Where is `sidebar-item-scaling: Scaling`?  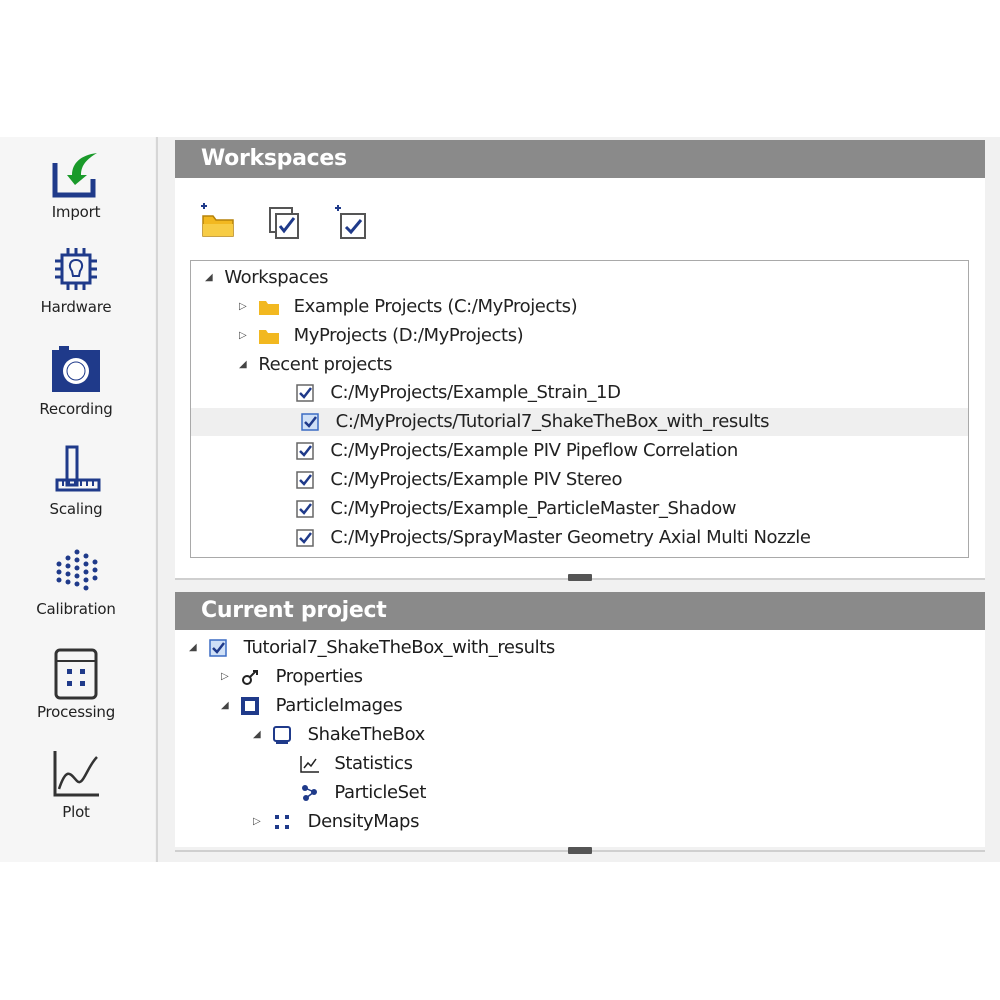
sidebar-item-scaling: Scaling is located at coordinates (76, 480).